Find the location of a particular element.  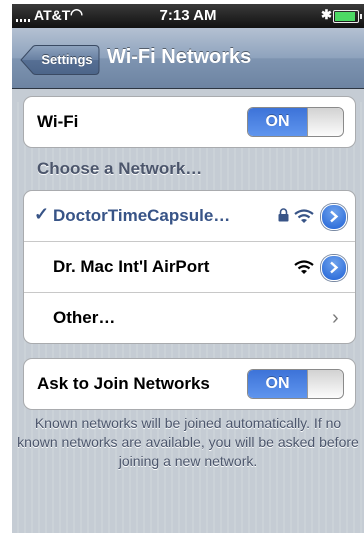

wifi-toggle-group: Wi-Fi ON is located at coordinates (189, 122).